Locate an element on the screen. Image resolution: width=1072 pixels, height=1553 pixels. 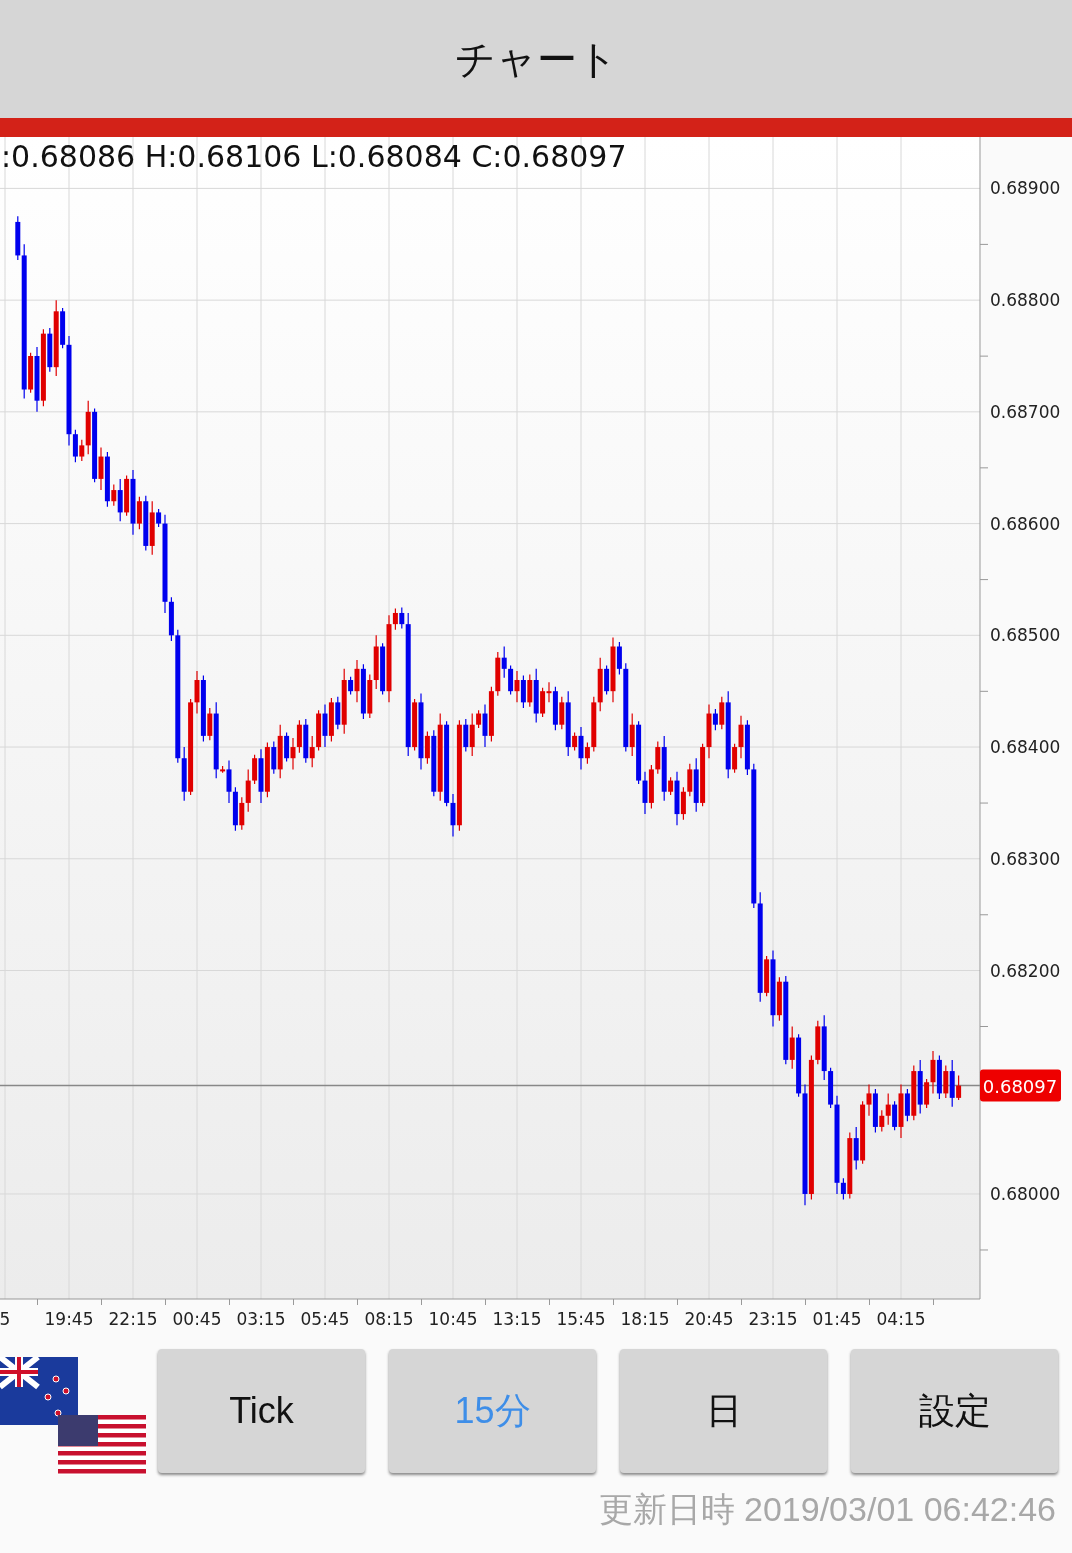
ref-line-label: 0.68097 is located at coordinates (1020, 1086).